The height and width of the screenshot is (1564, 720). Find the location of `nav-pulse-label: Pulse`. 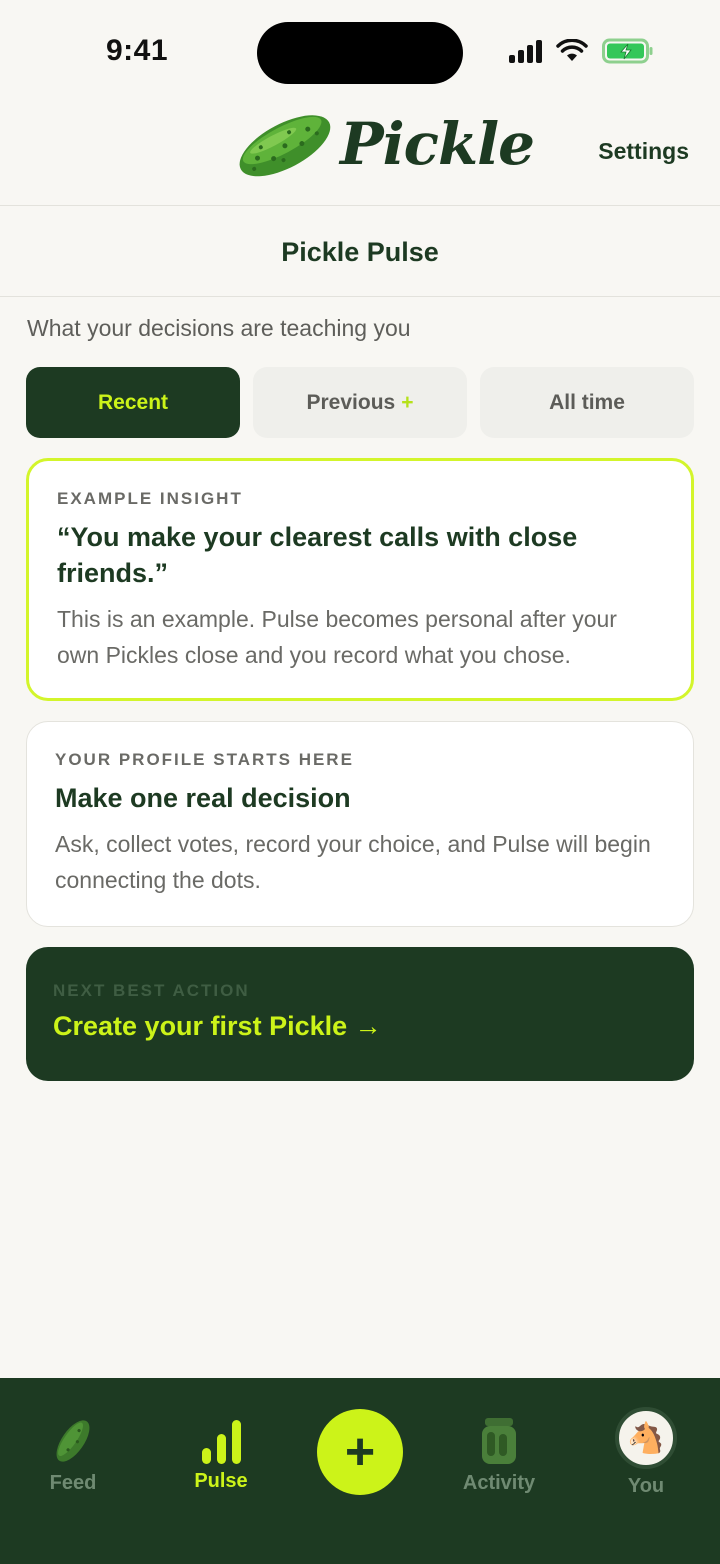

nav-pulse-label: Pulse is located at coordinates (221, 1481).